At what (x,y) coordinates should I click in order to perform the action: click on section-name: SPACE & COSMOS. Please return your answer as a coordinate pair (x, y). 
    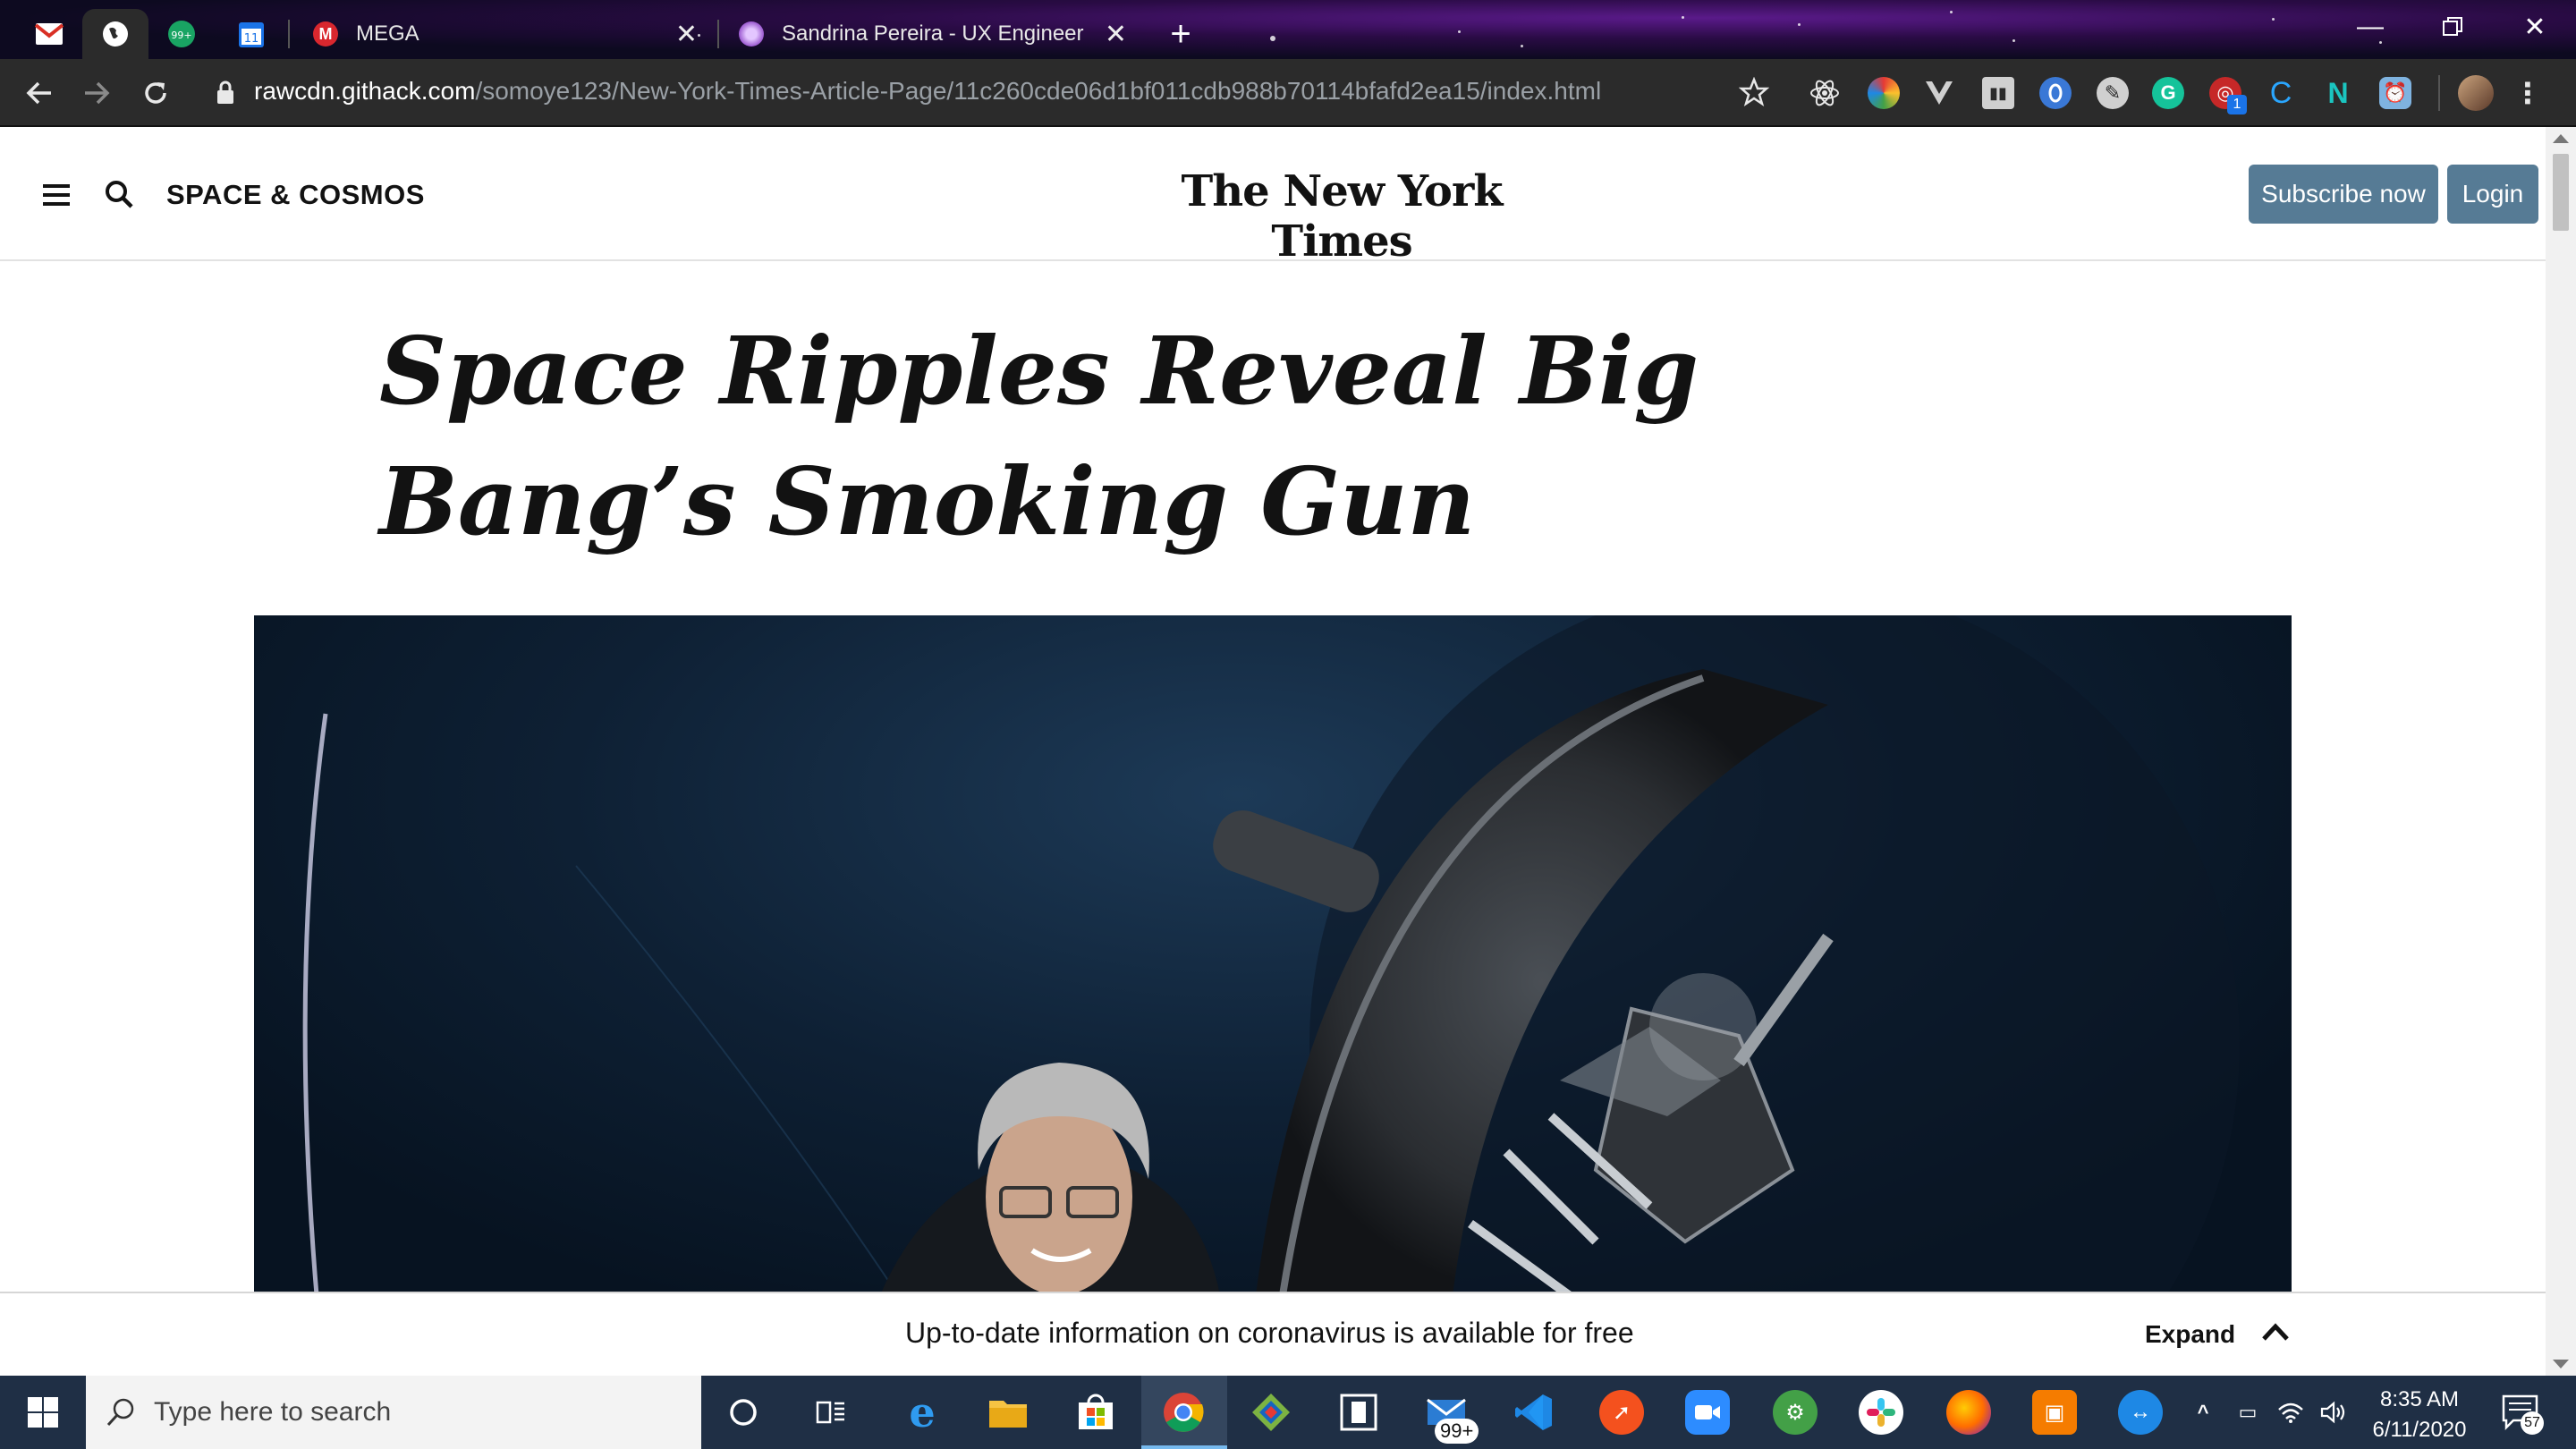
    Looking at the image, I should click on (295, 195).